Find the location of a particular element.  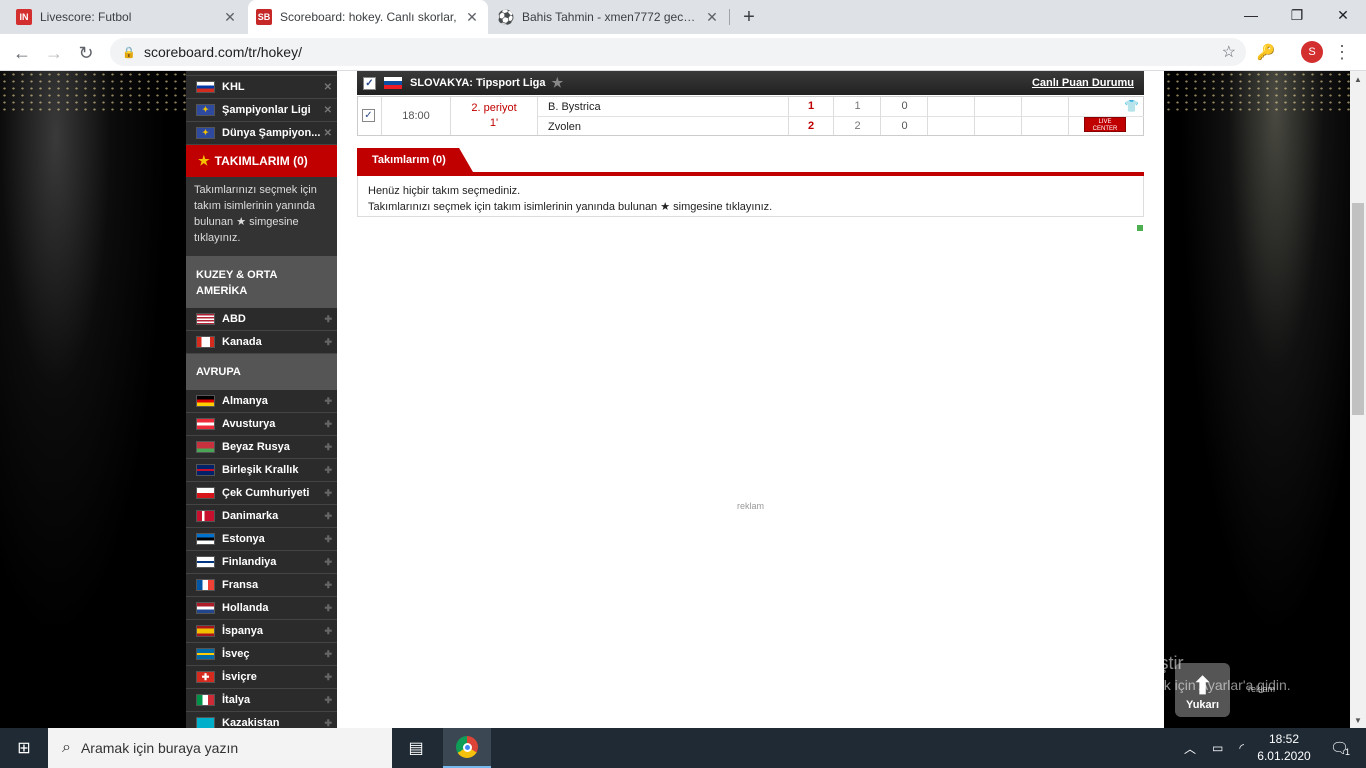

my-teams-header: ★ TAKIMLARIM (0) is located at coordinates (261, 161).